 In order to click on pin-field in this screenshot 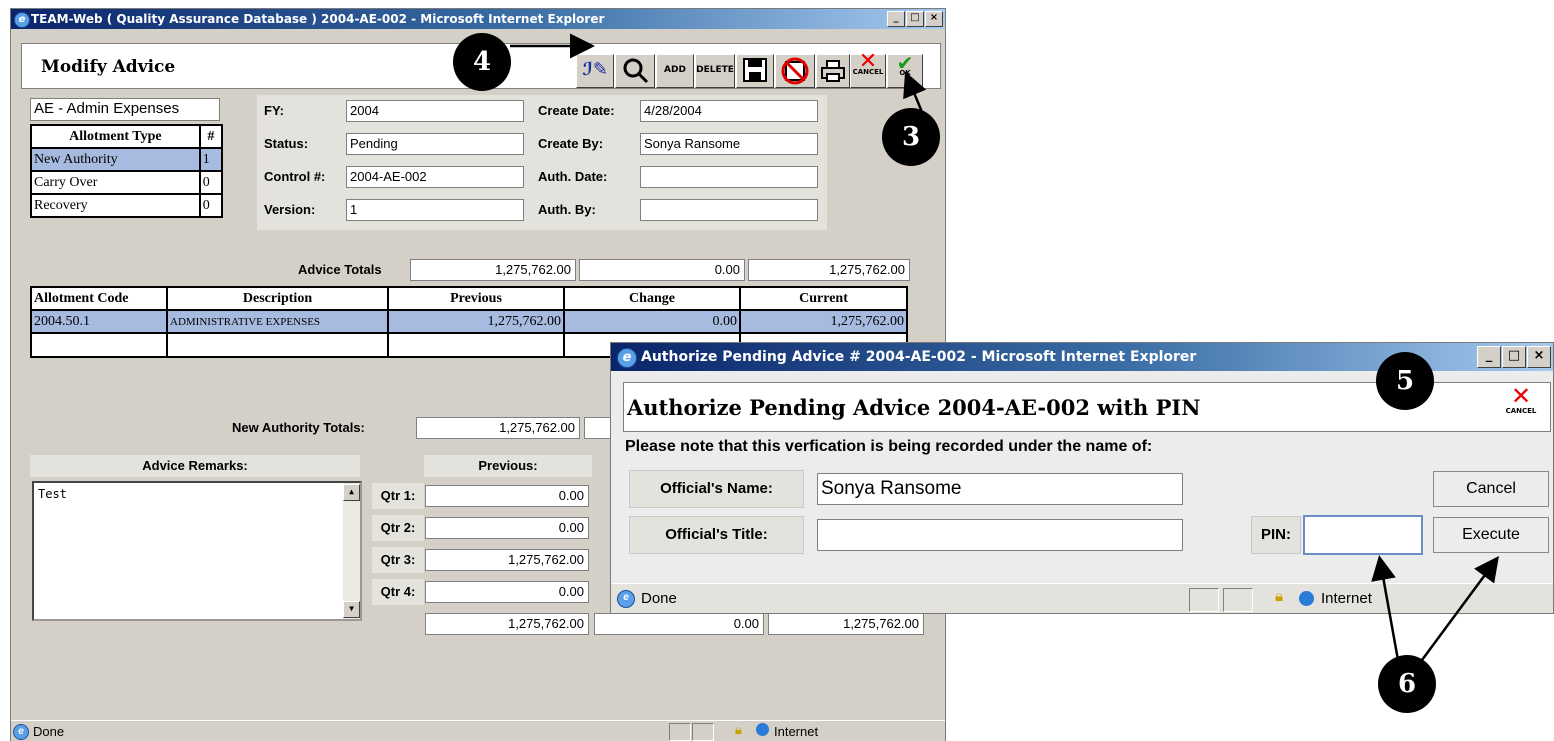, I will do `click(1363, 535)`.